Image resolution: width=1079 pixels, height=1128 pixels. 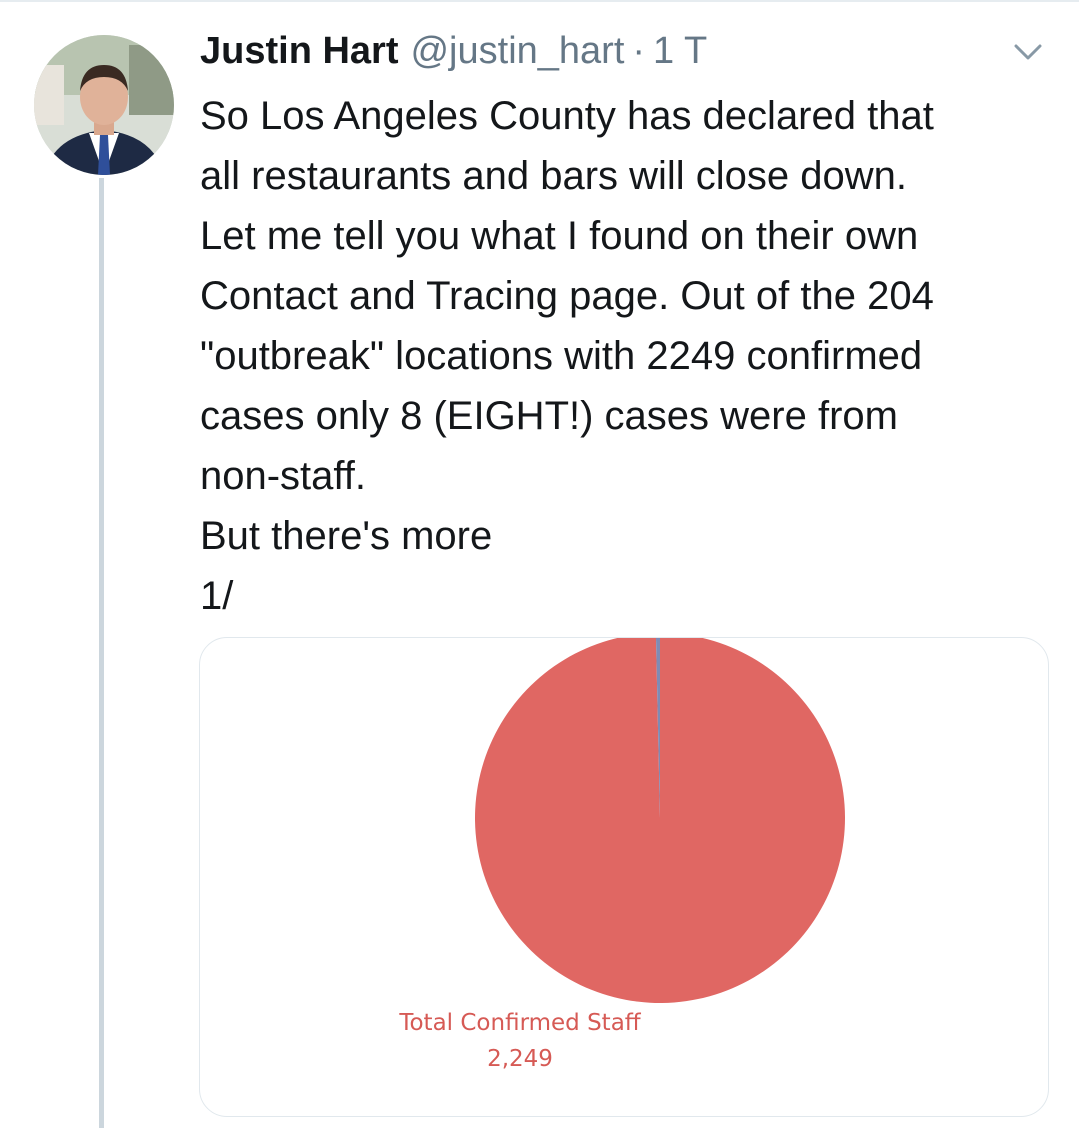 I want to click on chevron-down-icon, so click(x=1028, y=52).